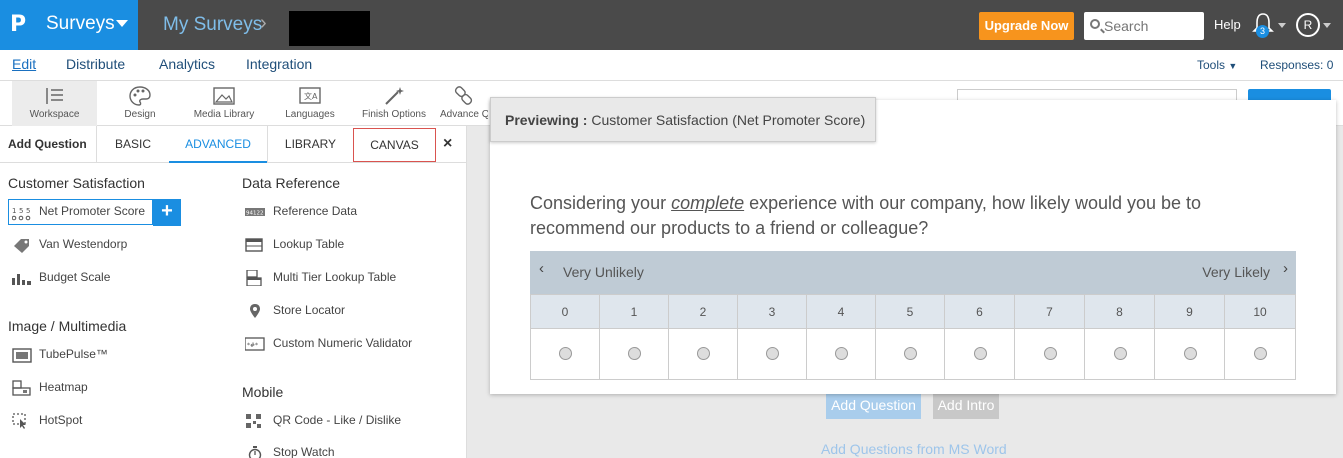  I want to click on question-type-lookup-table: Lookup Table, so click(352, 245).